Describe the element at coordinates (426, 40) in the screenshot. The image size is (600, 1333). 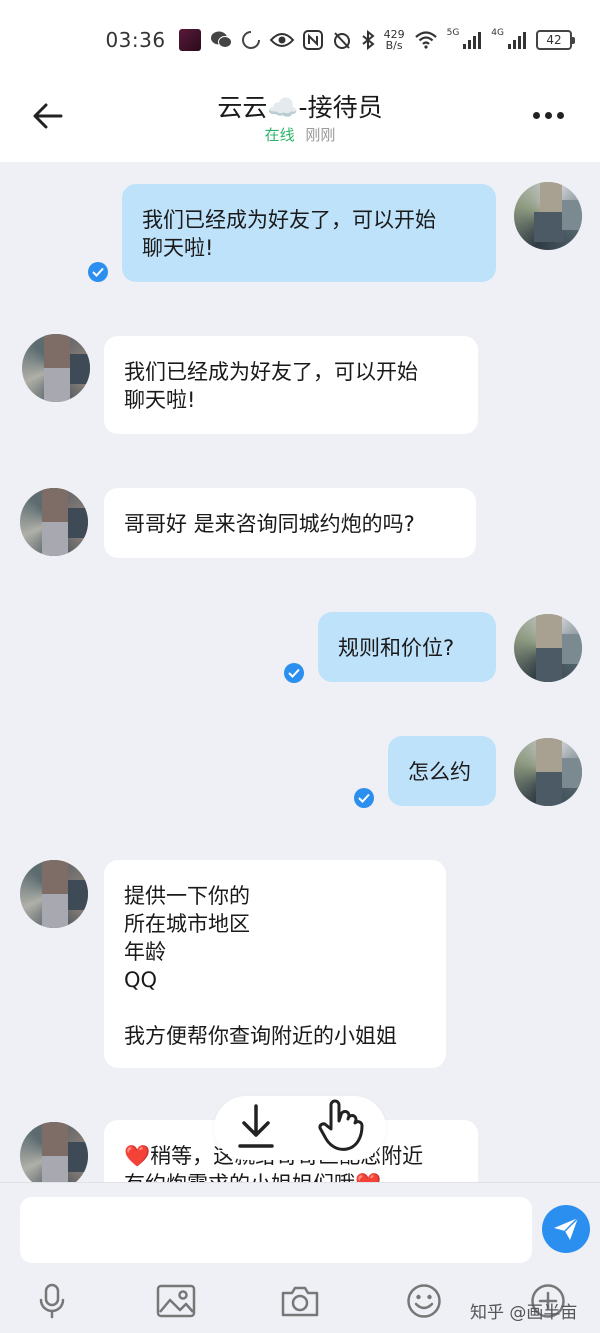
I see `wifi-icon` at that location.